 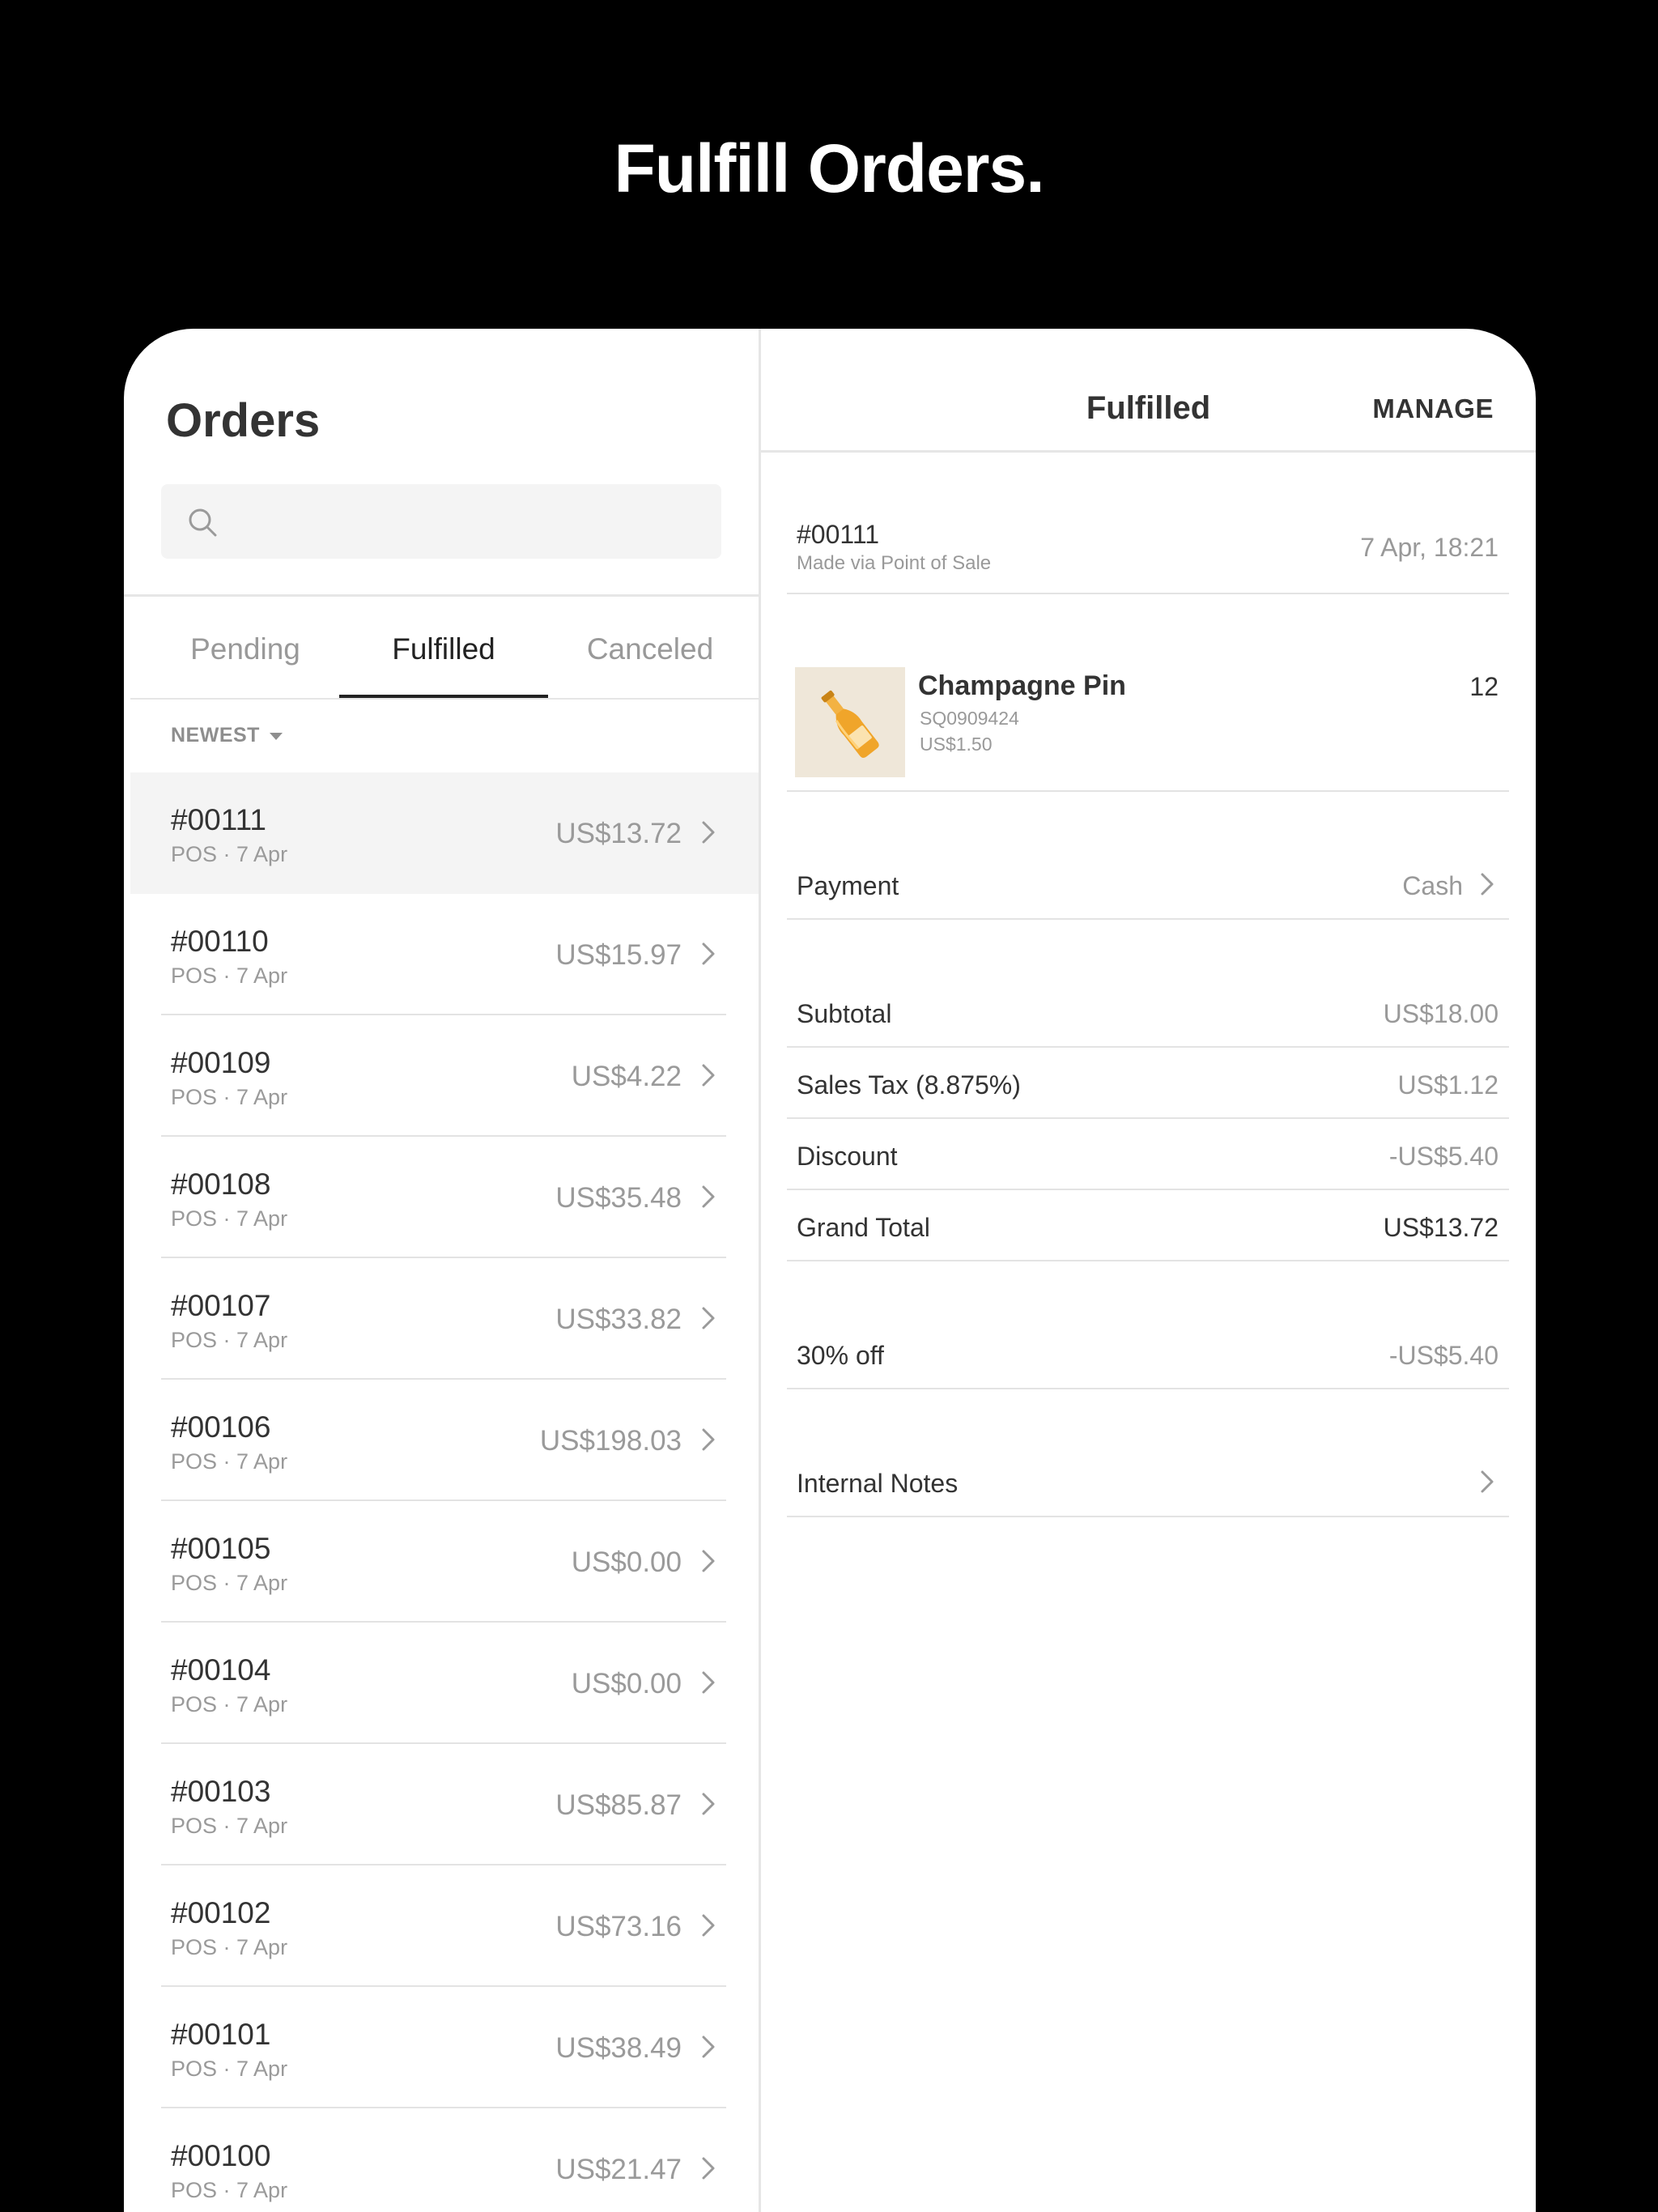 What do you see at coordinates (220, 942) in the screenshot?
I see `order-id: #00110` at bounding box center [220, 942].